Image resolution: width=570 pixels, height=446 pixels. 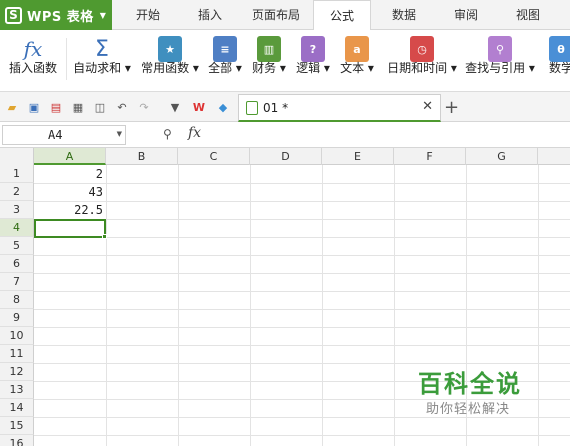 I want to click on tab-view: 视图, so click(x=528, y=15).